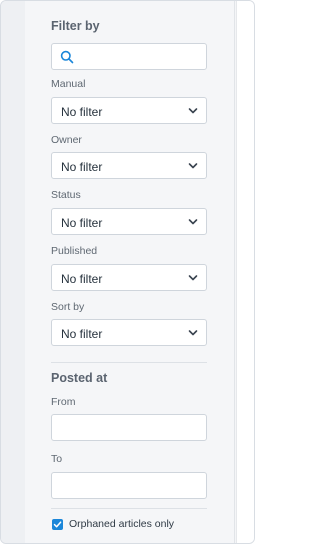  What do you see at coordinates (13, 272) in the screenshot?
I see `left-gutter` at bounding box center [13, 272].